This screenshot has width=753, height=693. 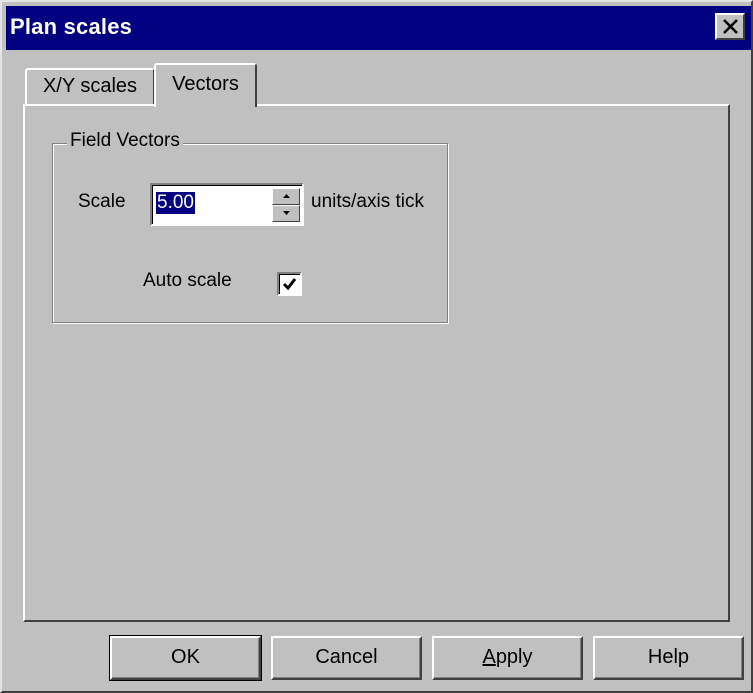 What do you see at coordinates (185, 658) in the screenshot?
I see `ok-button: OK` at bounding box center [185, 658].